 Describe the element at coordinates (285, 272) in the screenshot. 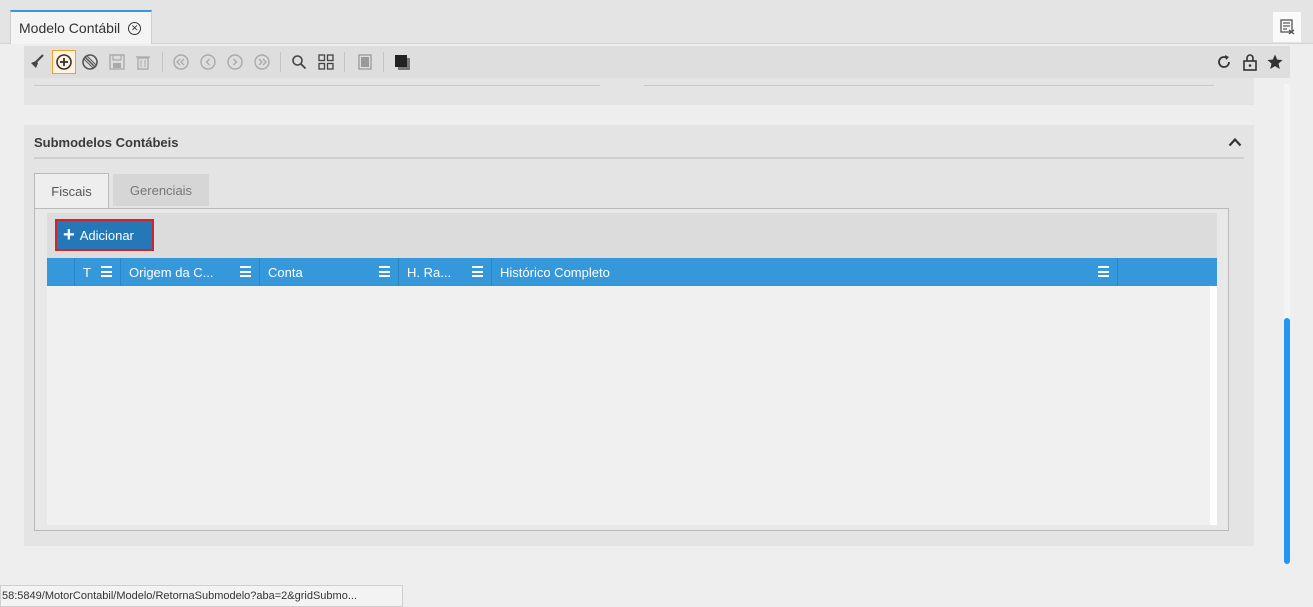

I see `column-label: Conta` at that location.